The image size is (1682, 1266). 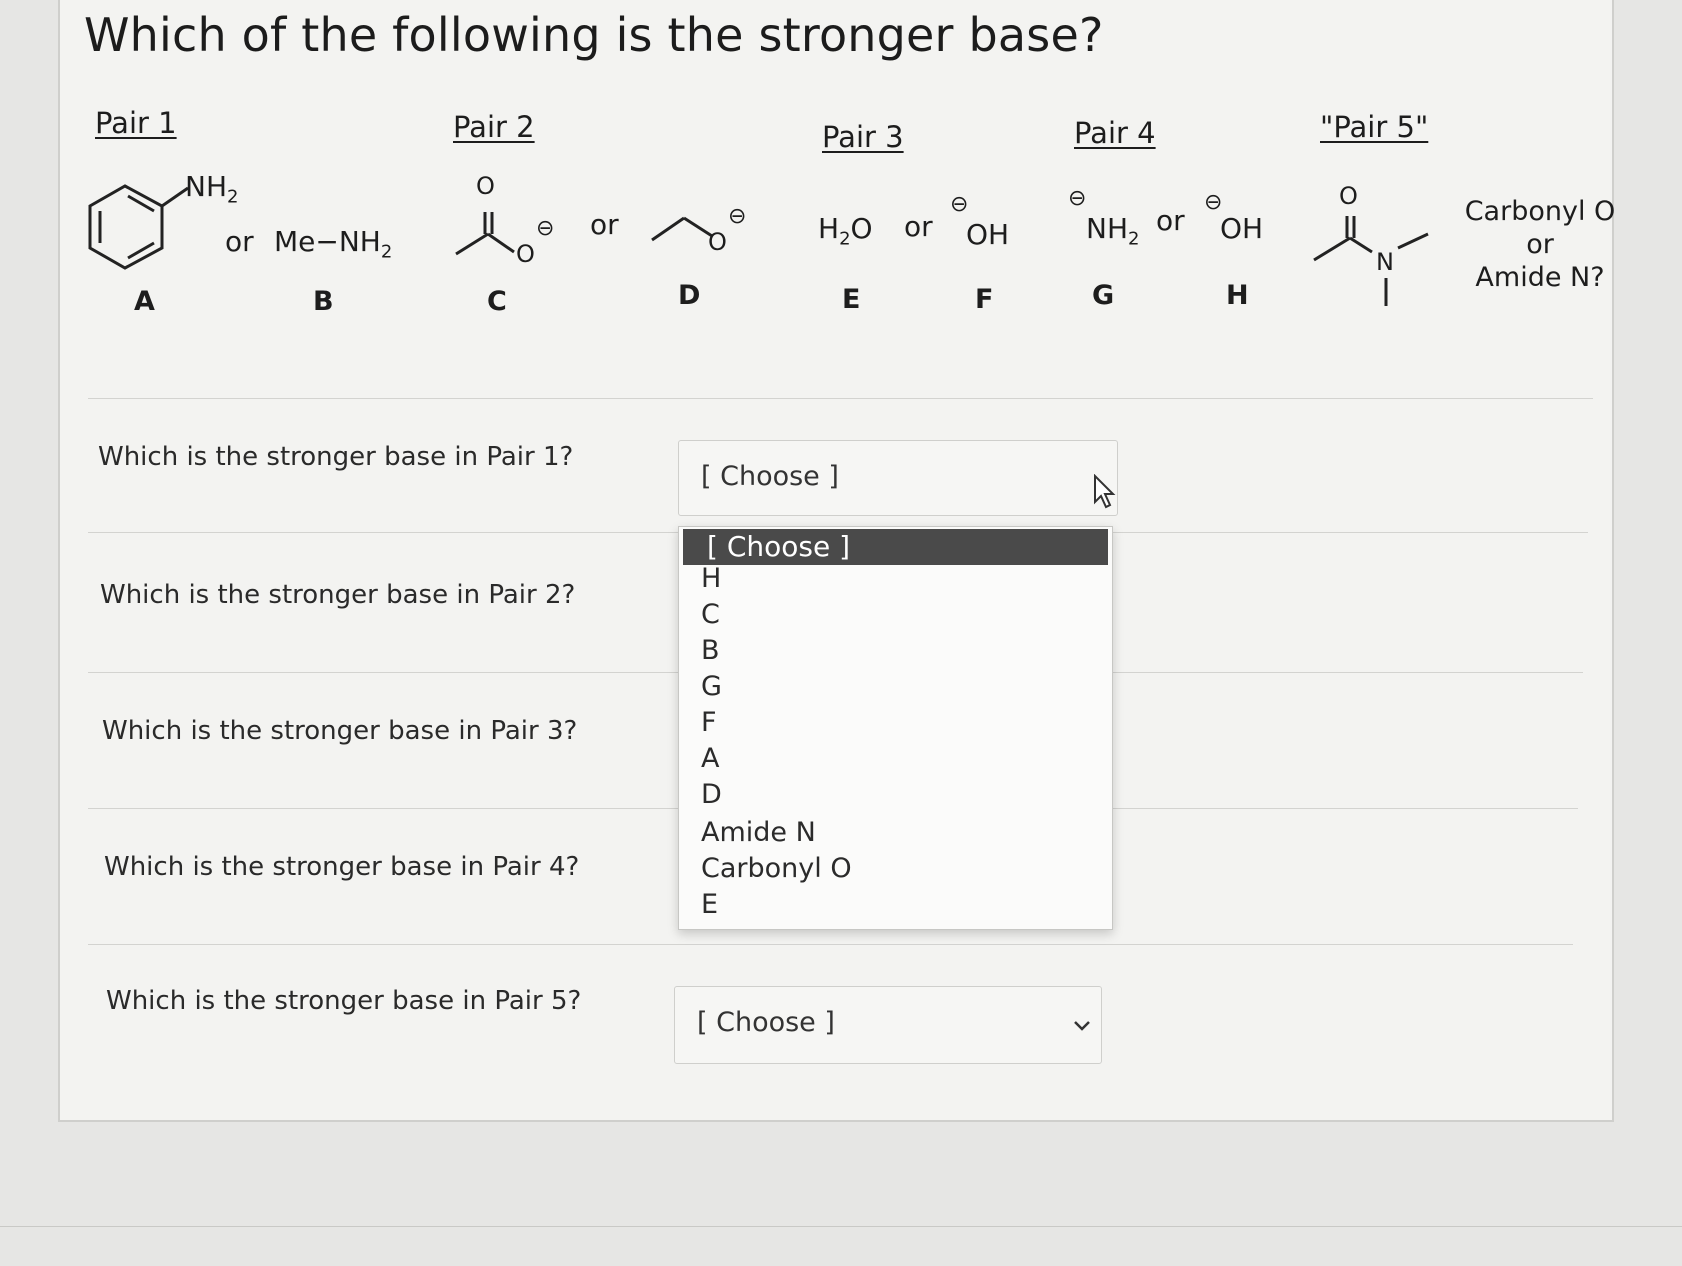 What do you see at coordinates (604, 224) in the screenshot?
I see `pair-2-or: or` at bounding box center [604, 224].